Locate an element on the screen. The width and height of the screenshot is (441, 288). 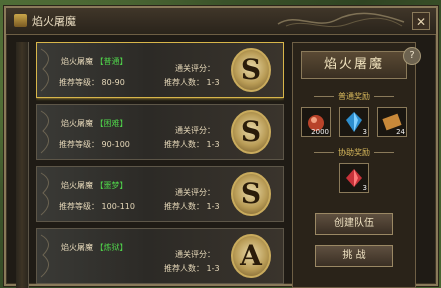
list-scrollbar is located at coordinates (22, 165).